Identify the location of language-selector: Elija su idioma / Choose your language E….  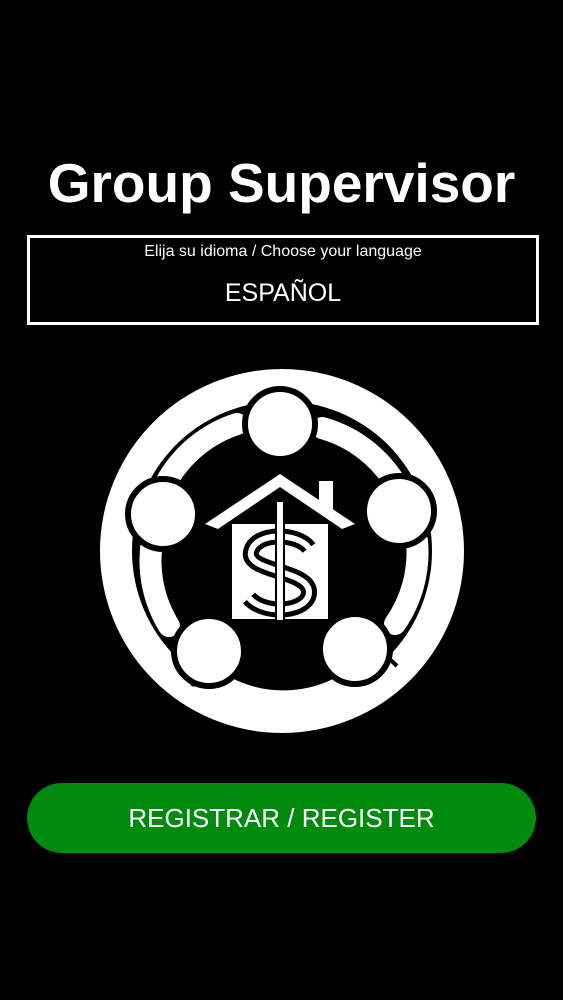
(283, 280).